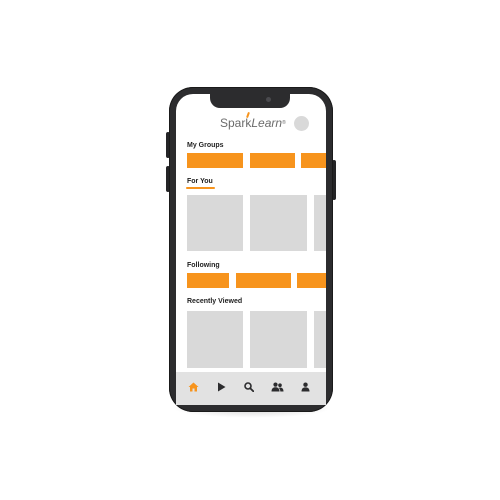  I want to click on tab-search, so click(249, 387).